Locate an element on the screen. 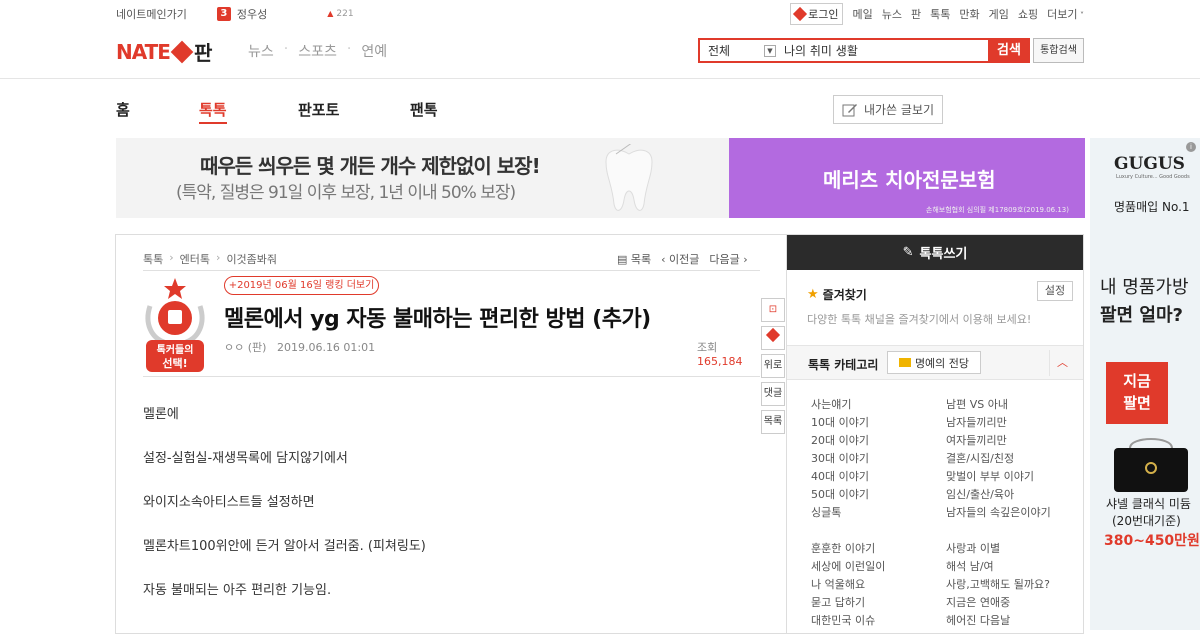 The width and height of the screenshot is (1200, 634). handbag-icon is located at coordinates (1151, 465).